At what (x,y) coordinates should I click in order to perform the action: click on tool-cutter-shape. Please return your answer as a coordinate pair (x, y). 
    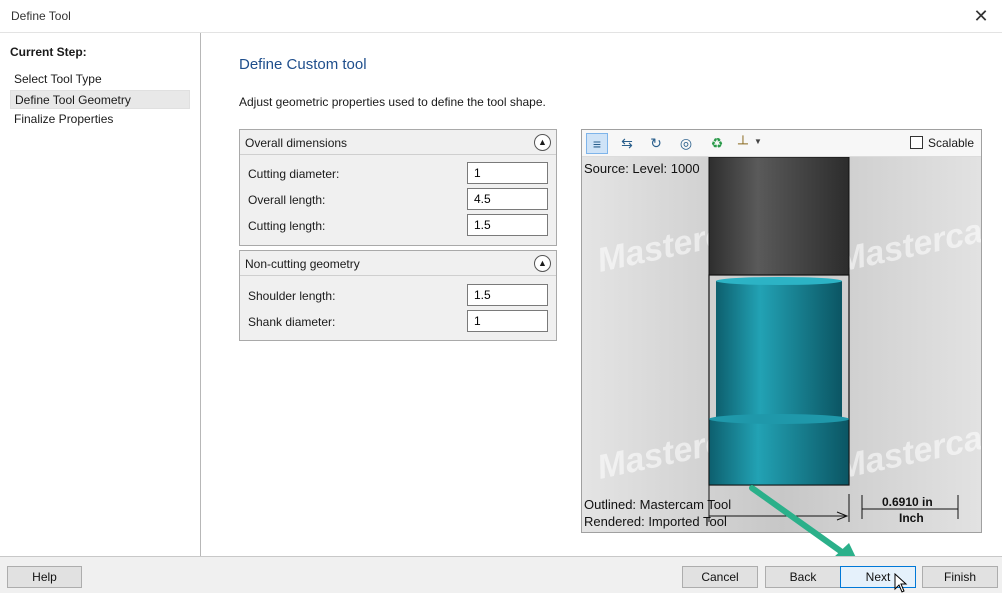
    Looking at the image, I should click on (779, 452).